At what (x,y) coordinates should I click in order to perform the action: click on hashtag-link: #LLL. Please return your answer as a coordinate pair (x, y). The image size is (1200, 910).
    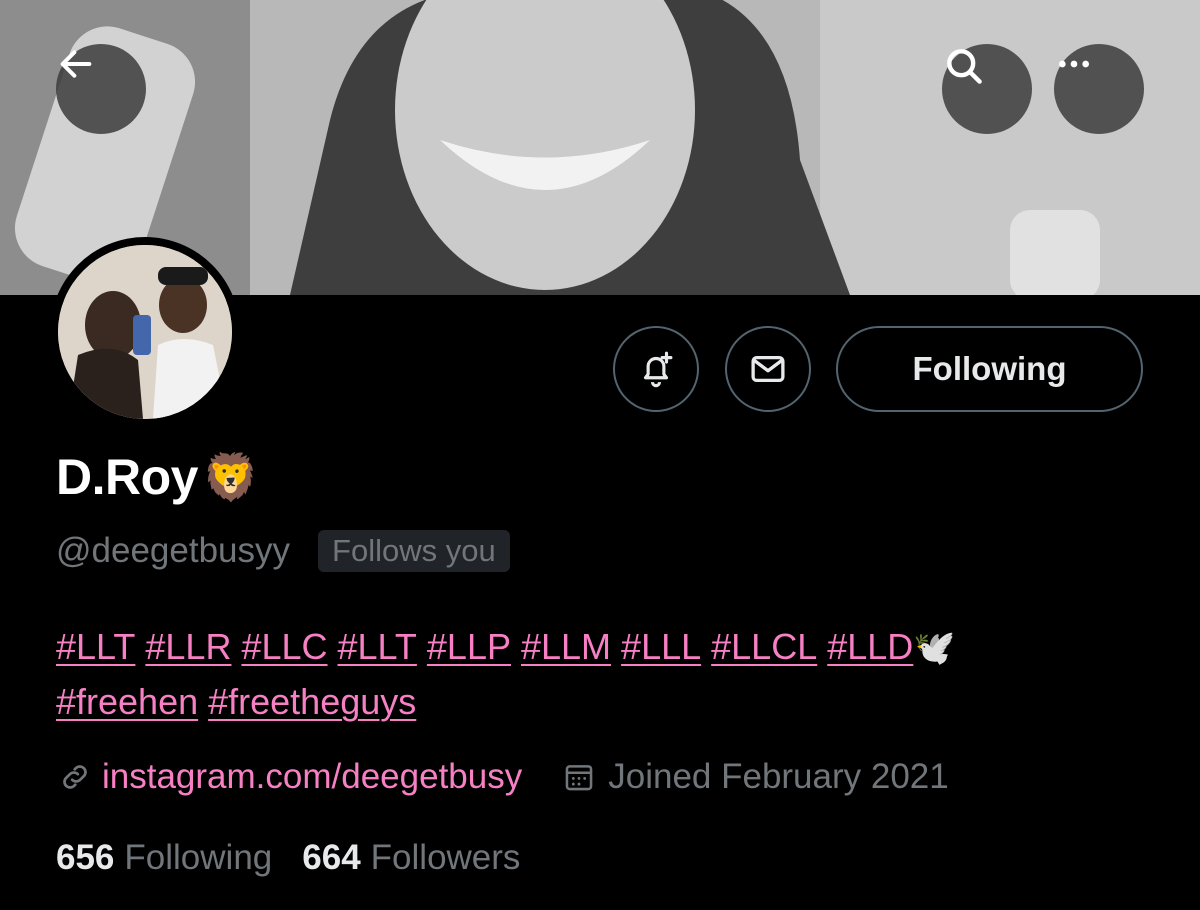
    Looking at the image, I should click on (661, 646).